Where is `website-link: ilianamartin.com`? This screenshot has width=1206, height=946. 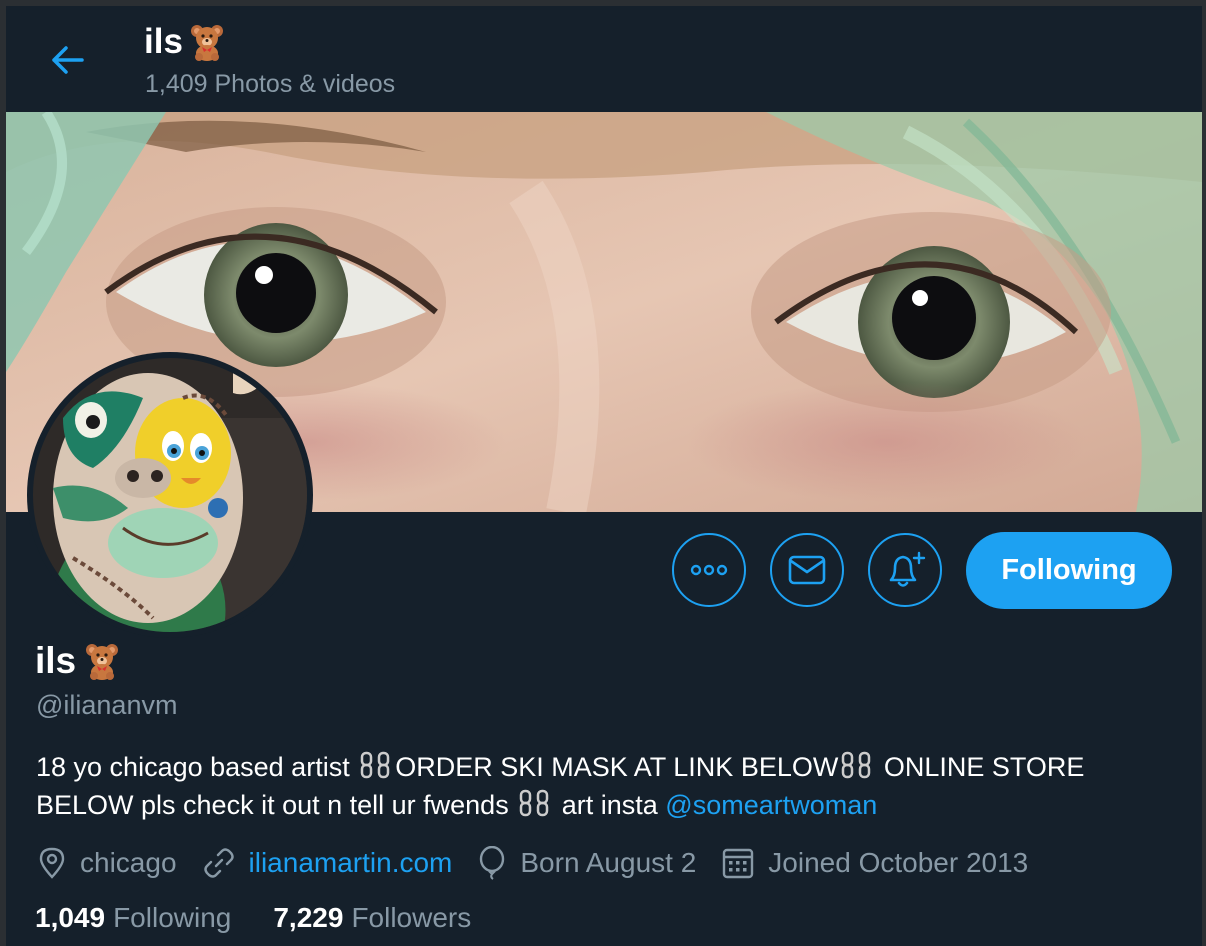
website-link: ilianamartin.com is located at coordinates (351, 863).